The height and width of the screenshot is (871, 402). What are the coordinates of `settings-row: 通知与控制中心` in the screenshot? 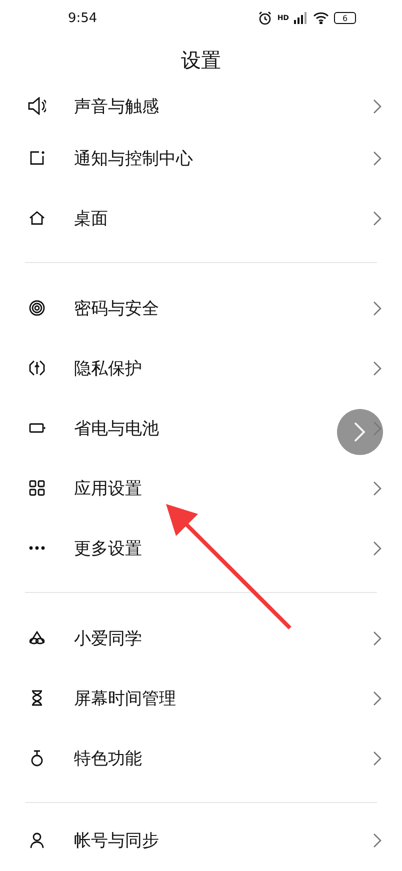 It's located at (201, 158).